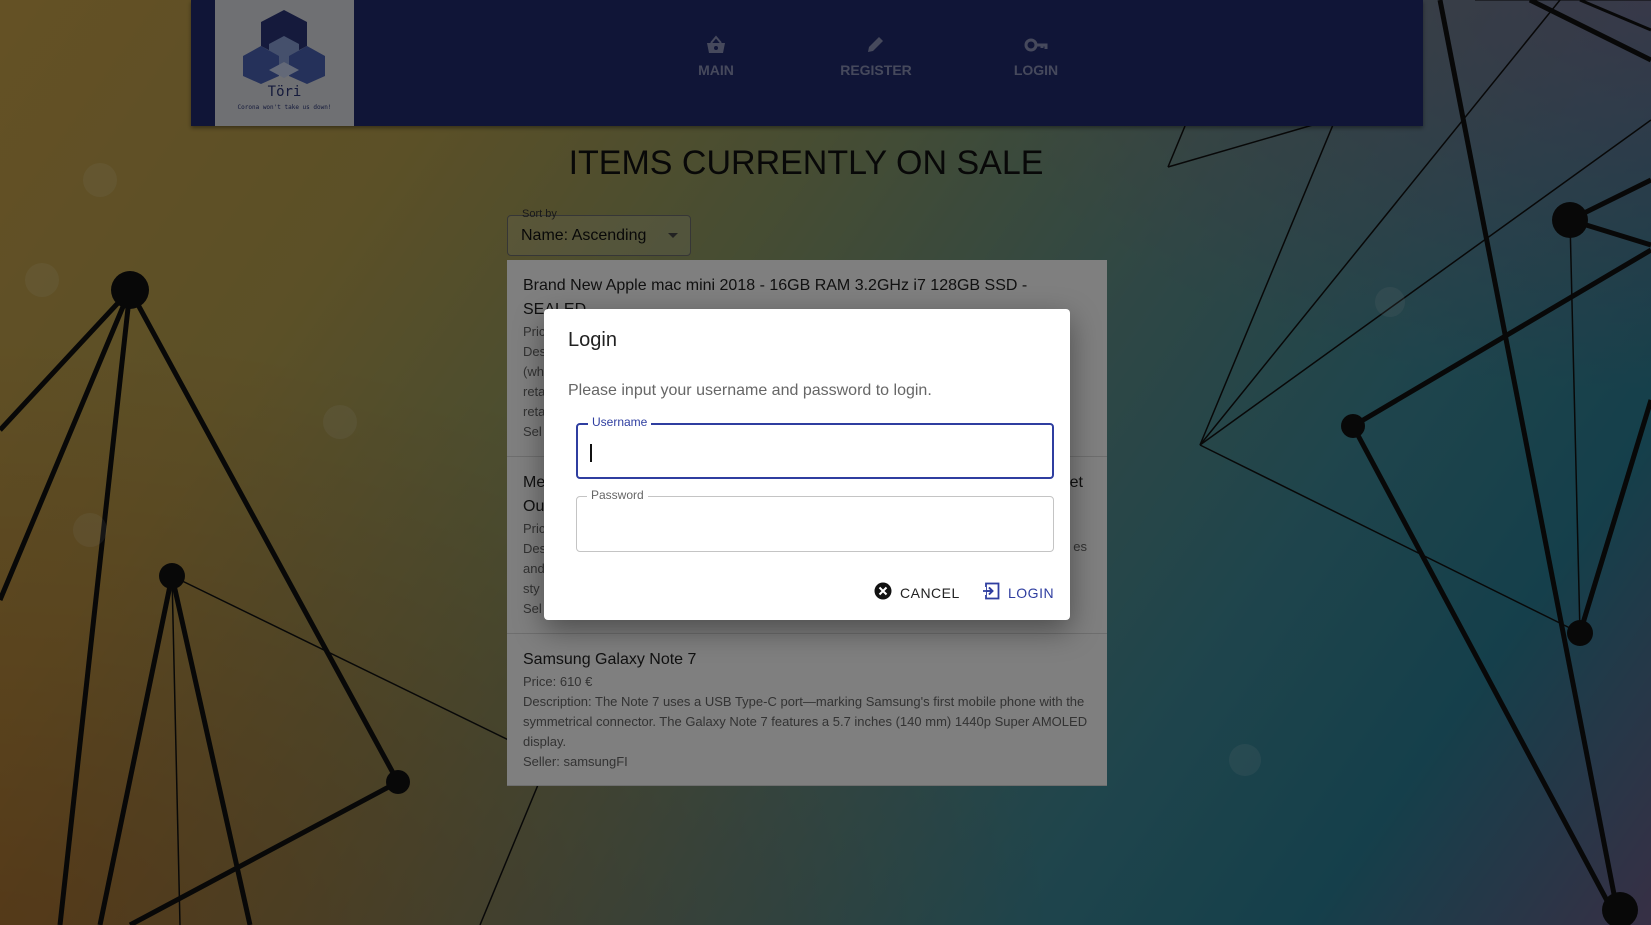 This screenshot has height=925, width=1651. I want to click on password-field: Password, so click(815, 520).